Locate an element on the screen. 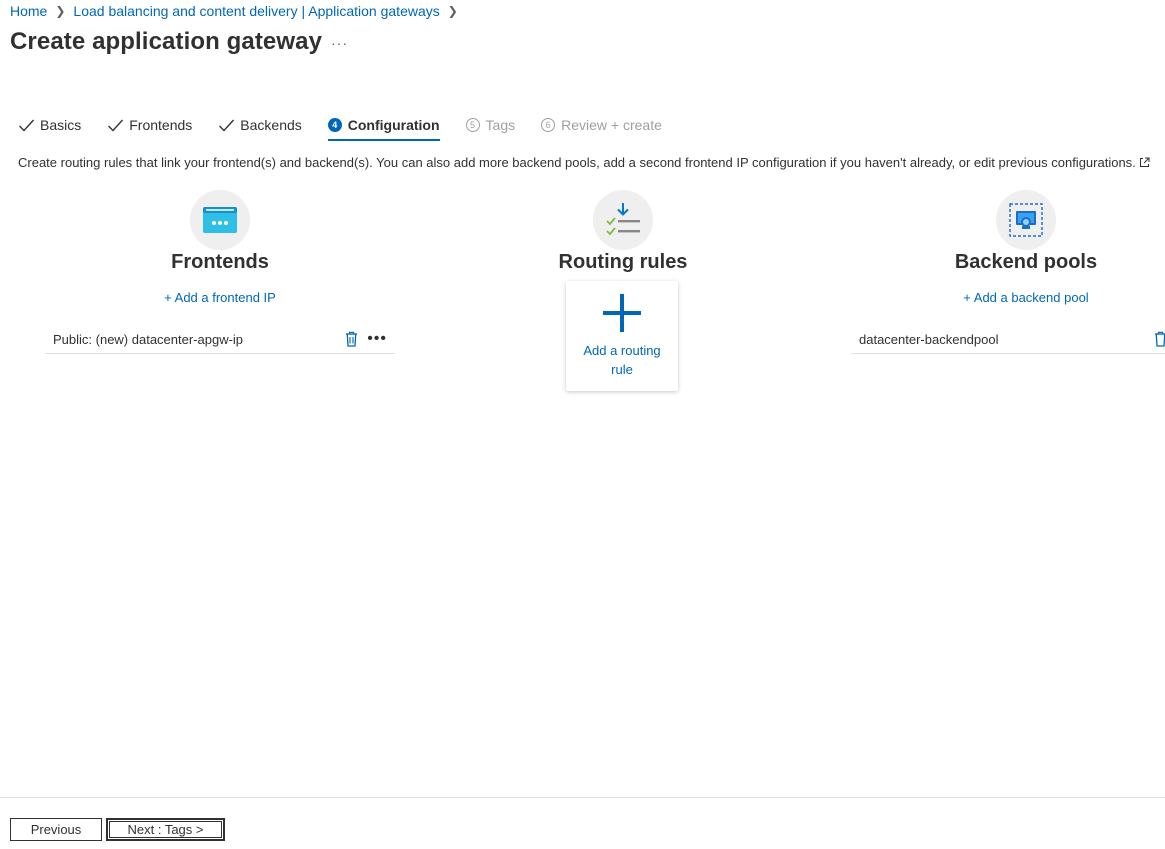 This screenshot has width=1165, height=849. list-item: Public: (new) datacenter-apgw-ip ••• is located at coordinates (220, 339).